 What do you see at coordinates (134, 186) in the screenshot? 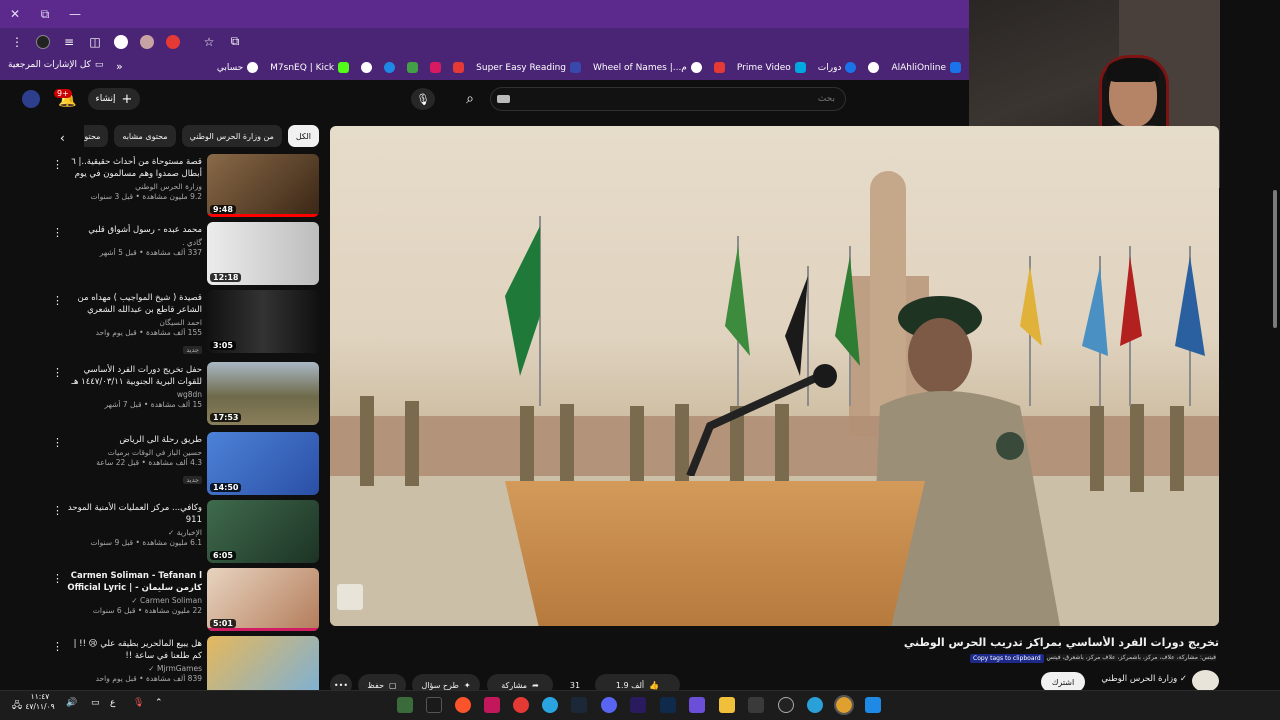
I see `channel-name: وزارة الحرس الوطني` at bounding box center [134, 186].